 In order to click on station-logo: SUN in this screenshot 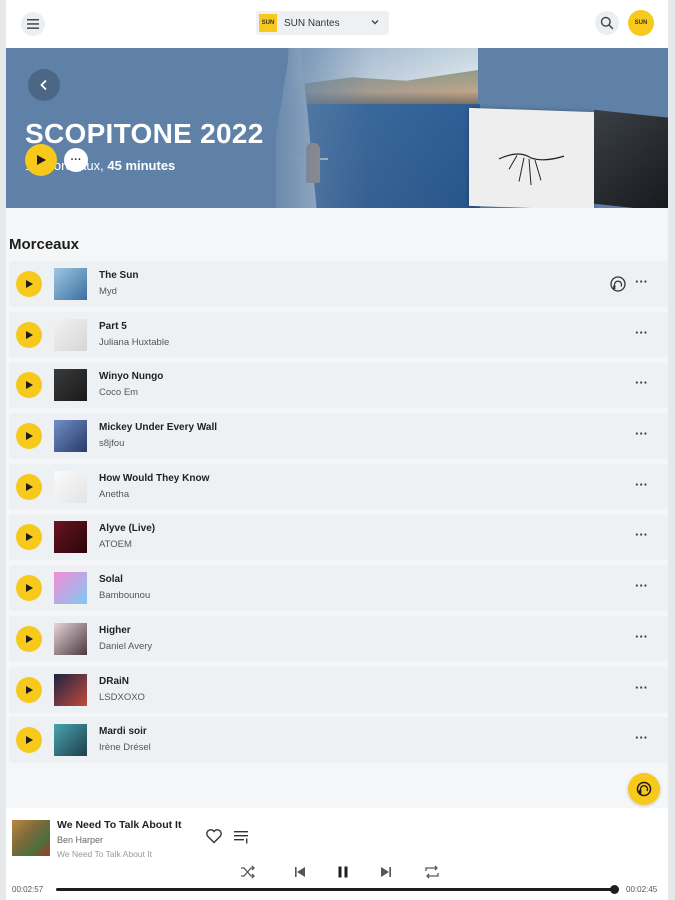, I will do `click(268, 23)`.